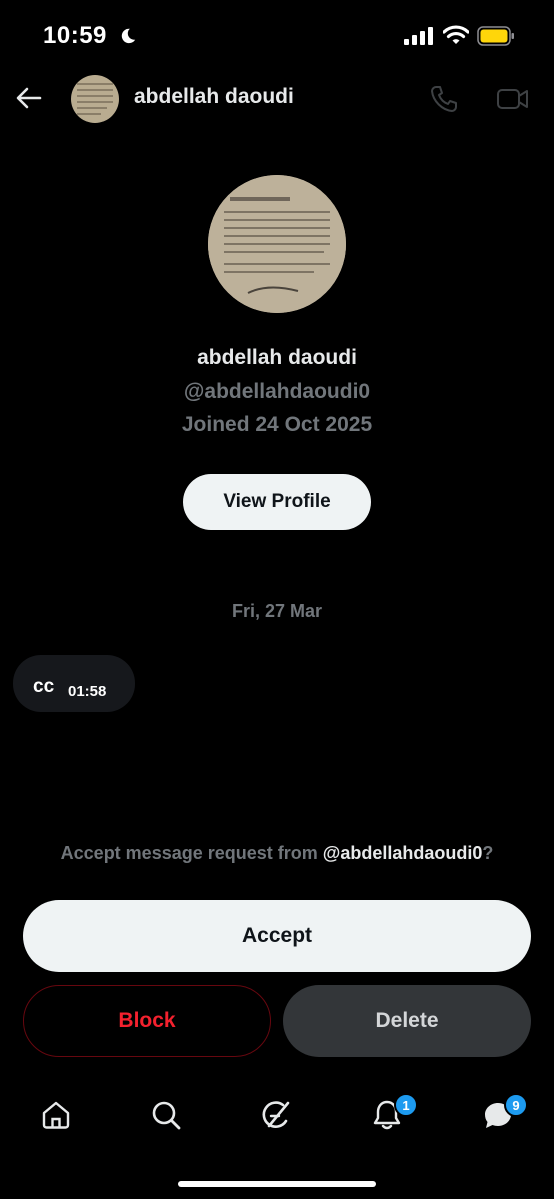  What do you see at coordinates (495, 36) in the screenshot?
I see `battery-icon` at bounding box center [495, 36].